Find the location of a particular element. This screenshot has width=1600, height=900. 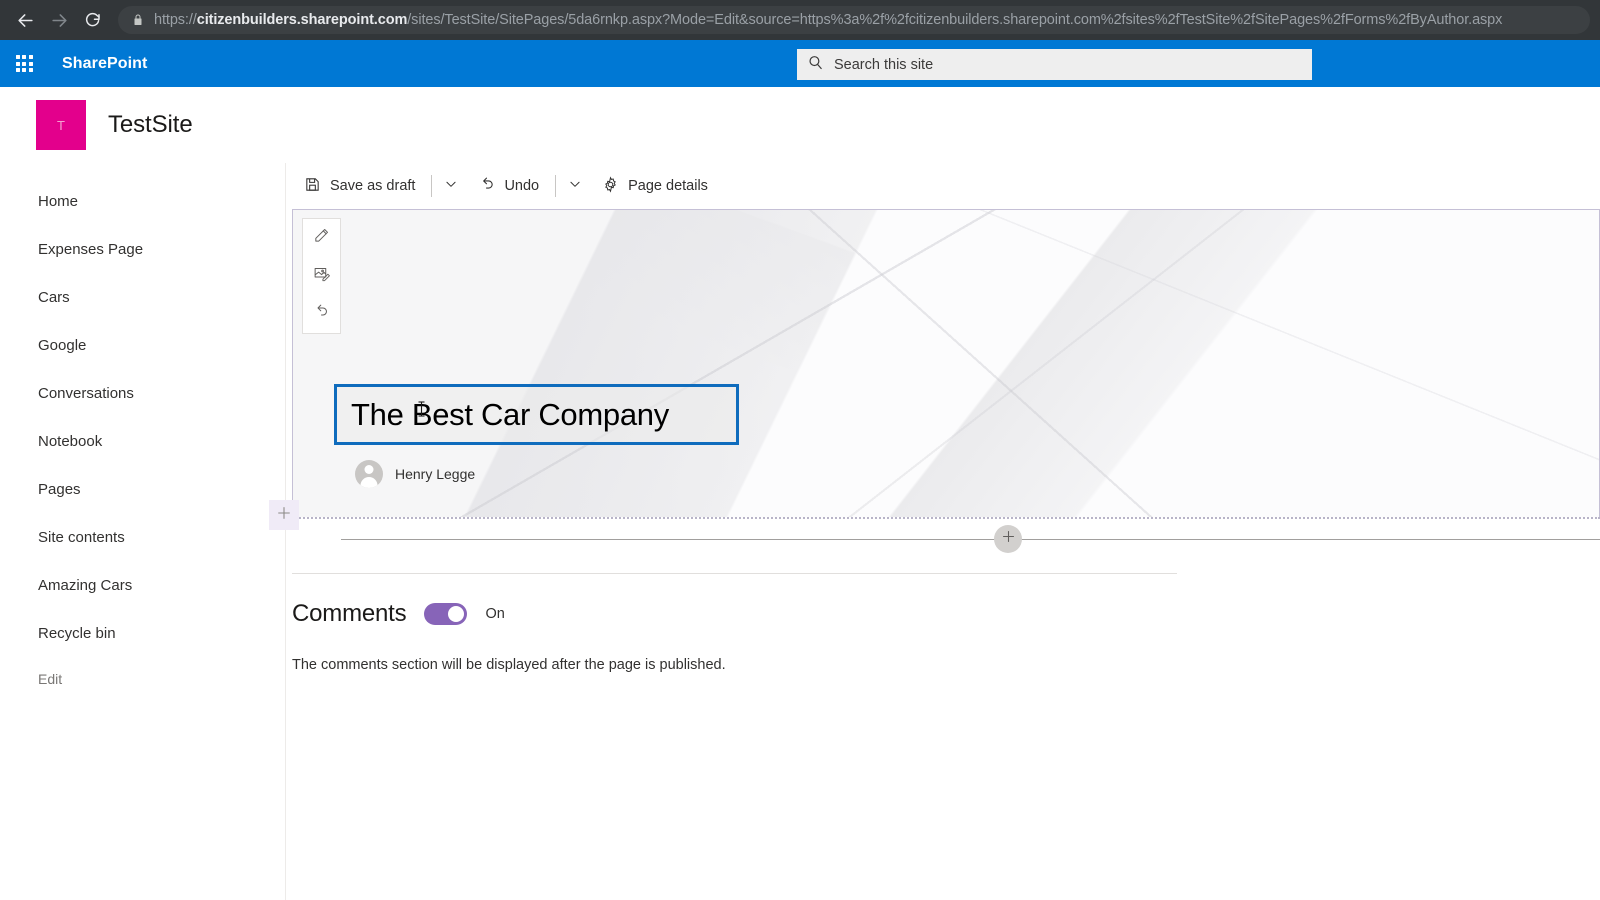

undo-arrow-icon is located at coordinates (486, 186).